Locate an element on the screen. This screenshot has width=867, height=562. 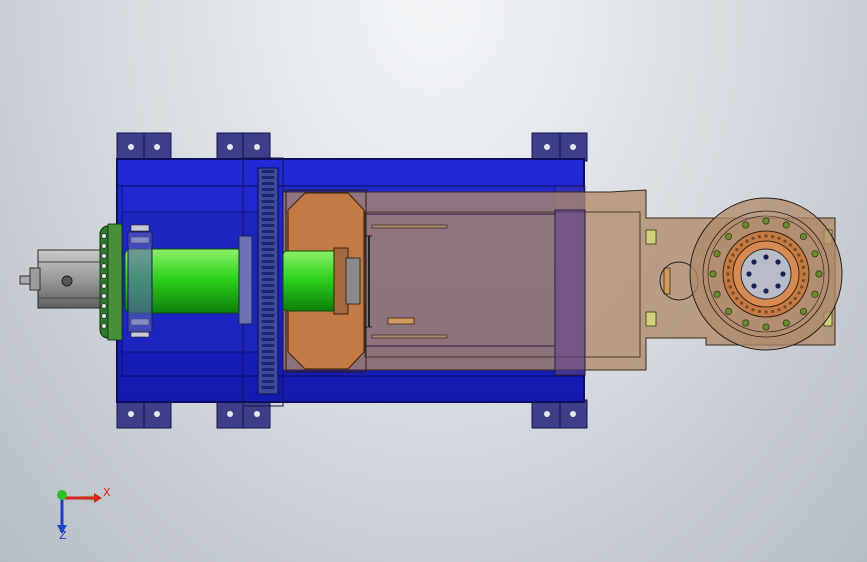
coordinate-triad is located at coordinates (79, 512).